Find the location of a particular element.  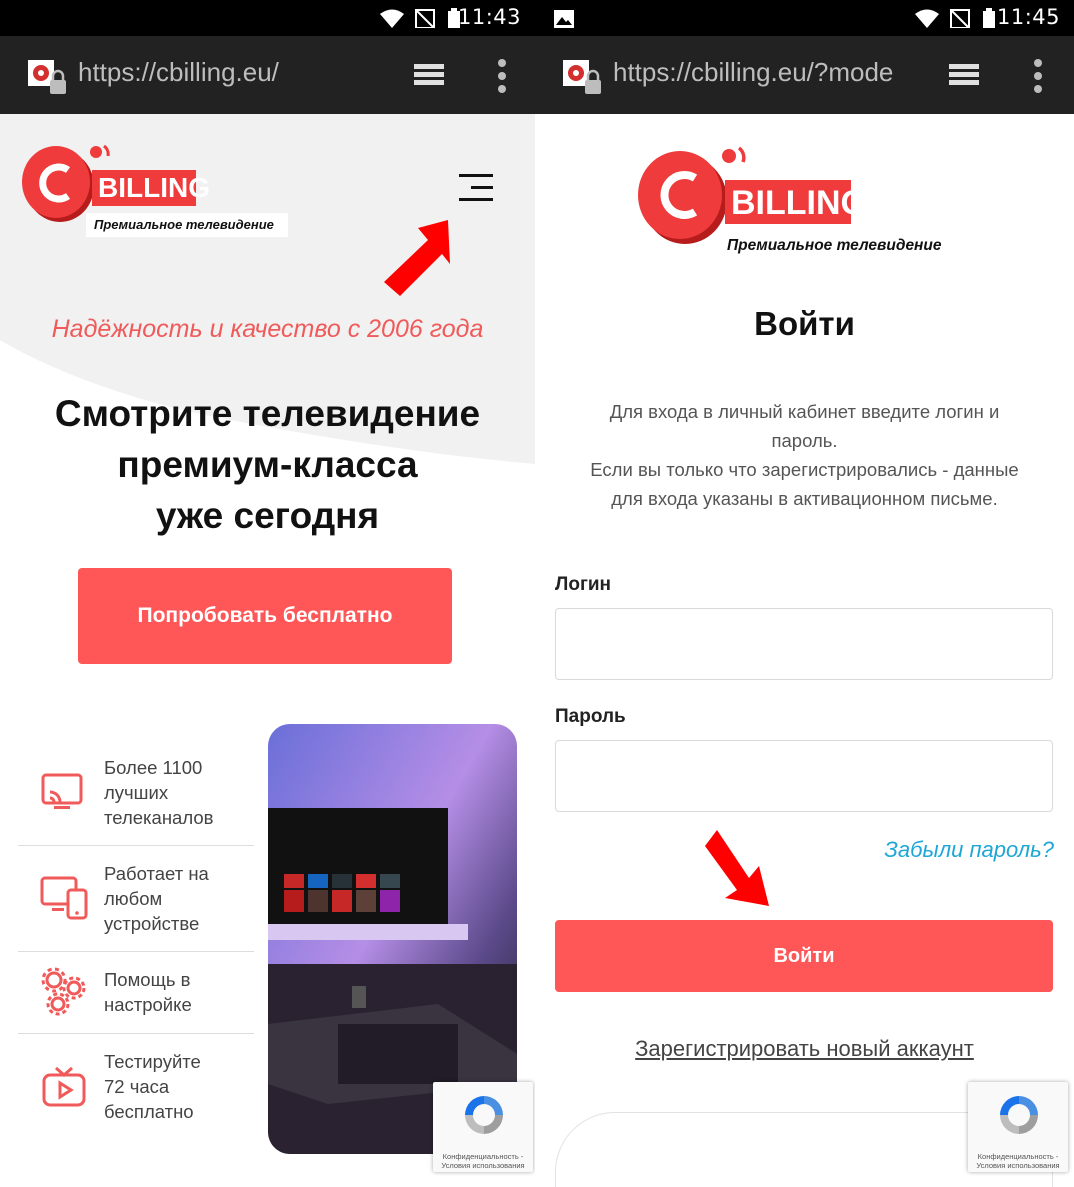

feature-item: Помощь в настройке is located at coordinates (136, 993).